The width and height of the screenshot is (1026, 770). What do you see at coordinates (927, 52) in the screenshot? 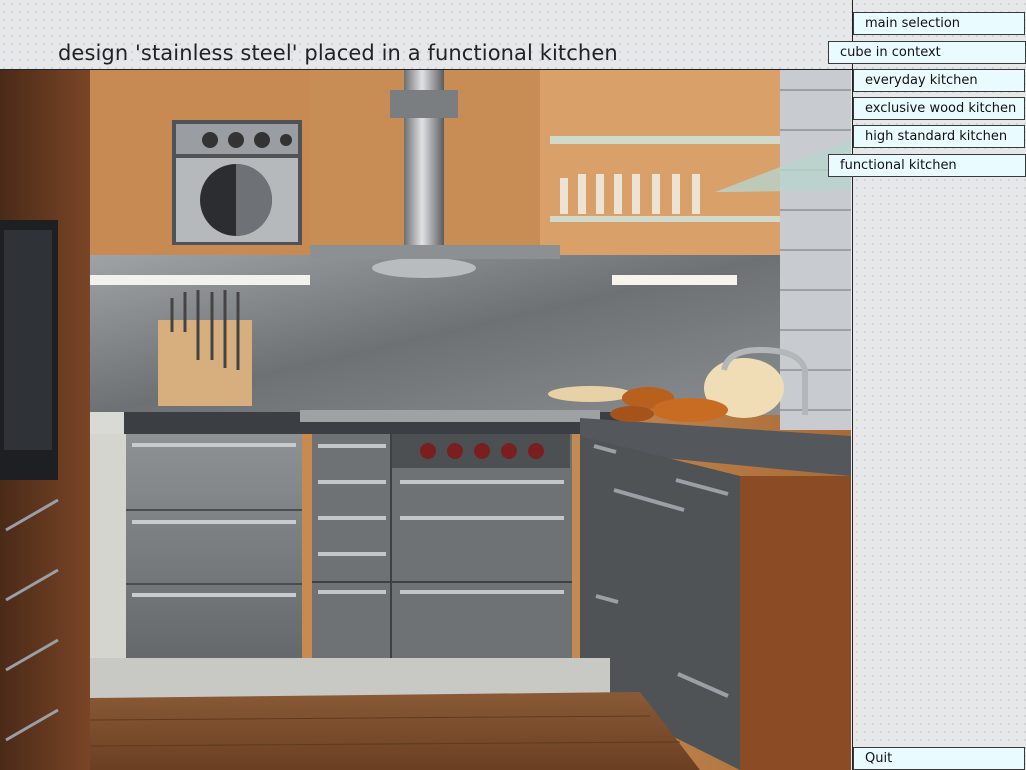
I see `cube-in-context-button: cube in context` at bounding box center [927, 52].